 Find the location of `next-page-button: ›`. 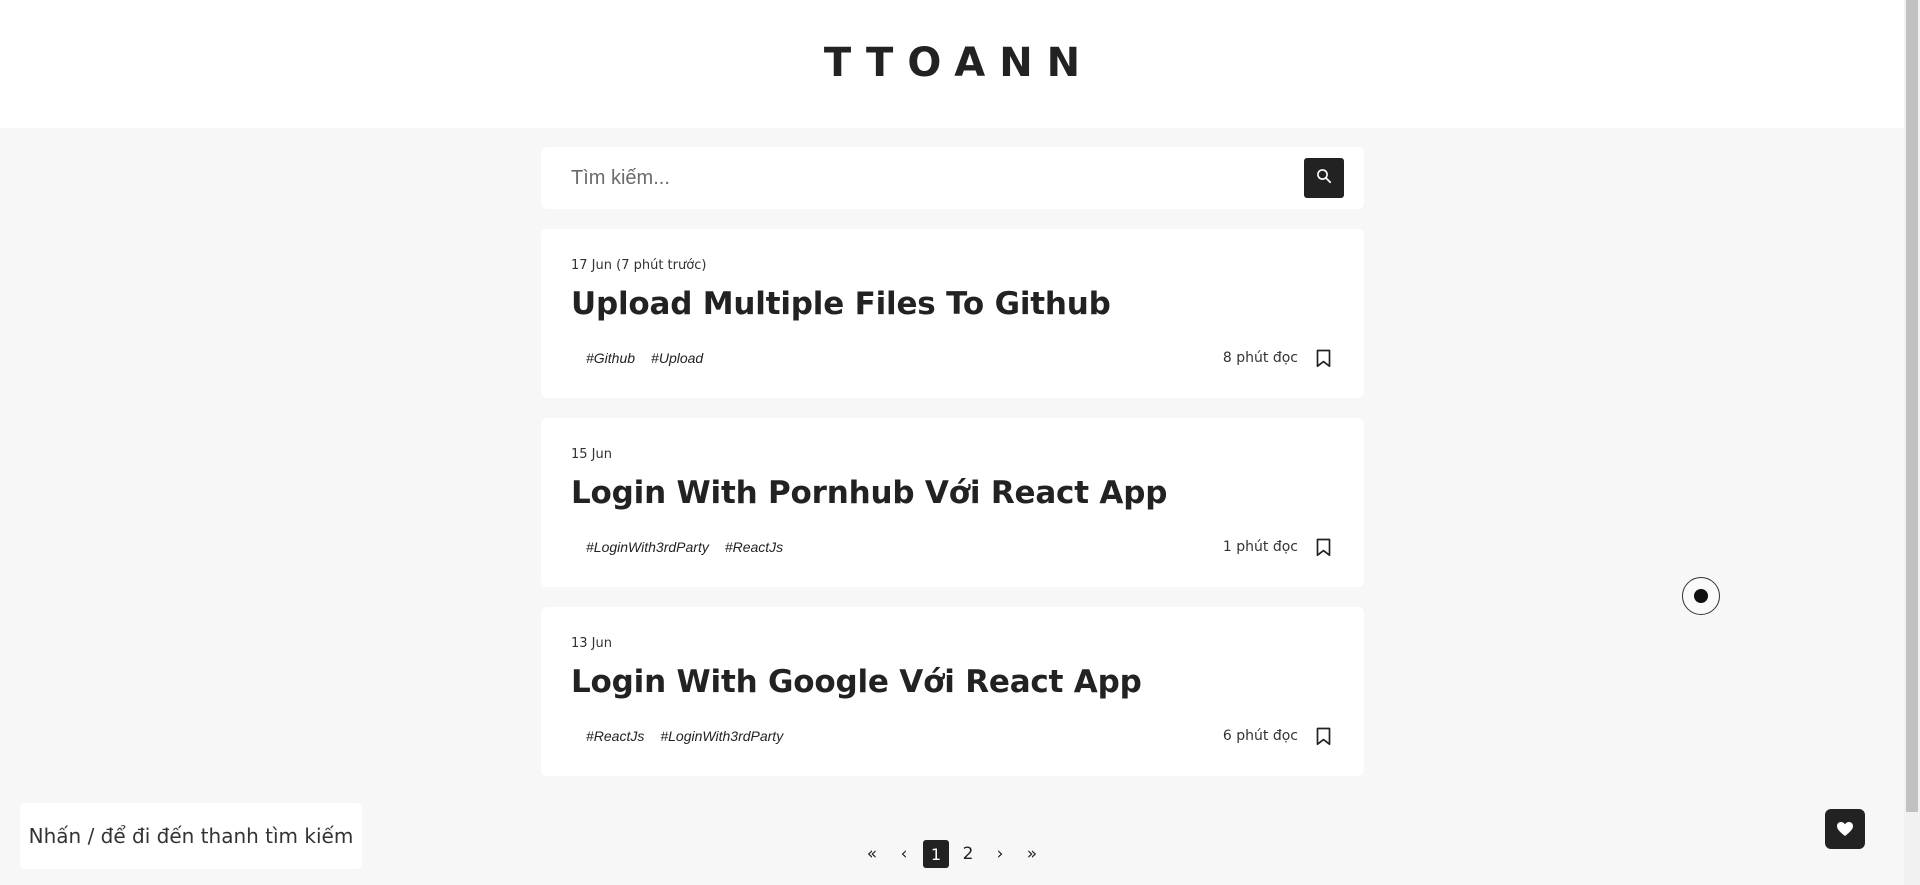

next-page-button: › is located at coordinates (1000, 854).